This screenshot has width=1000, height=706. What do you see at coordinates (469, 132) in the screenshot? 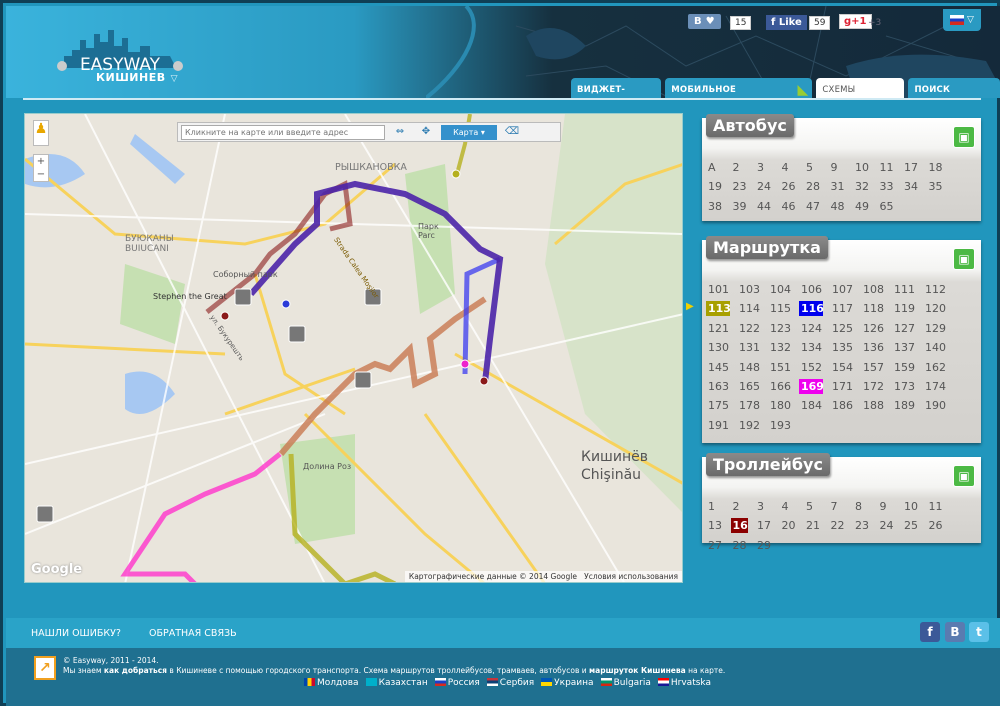
I see `map-type-select: Карта ▾` at bounding box center [469, 132].